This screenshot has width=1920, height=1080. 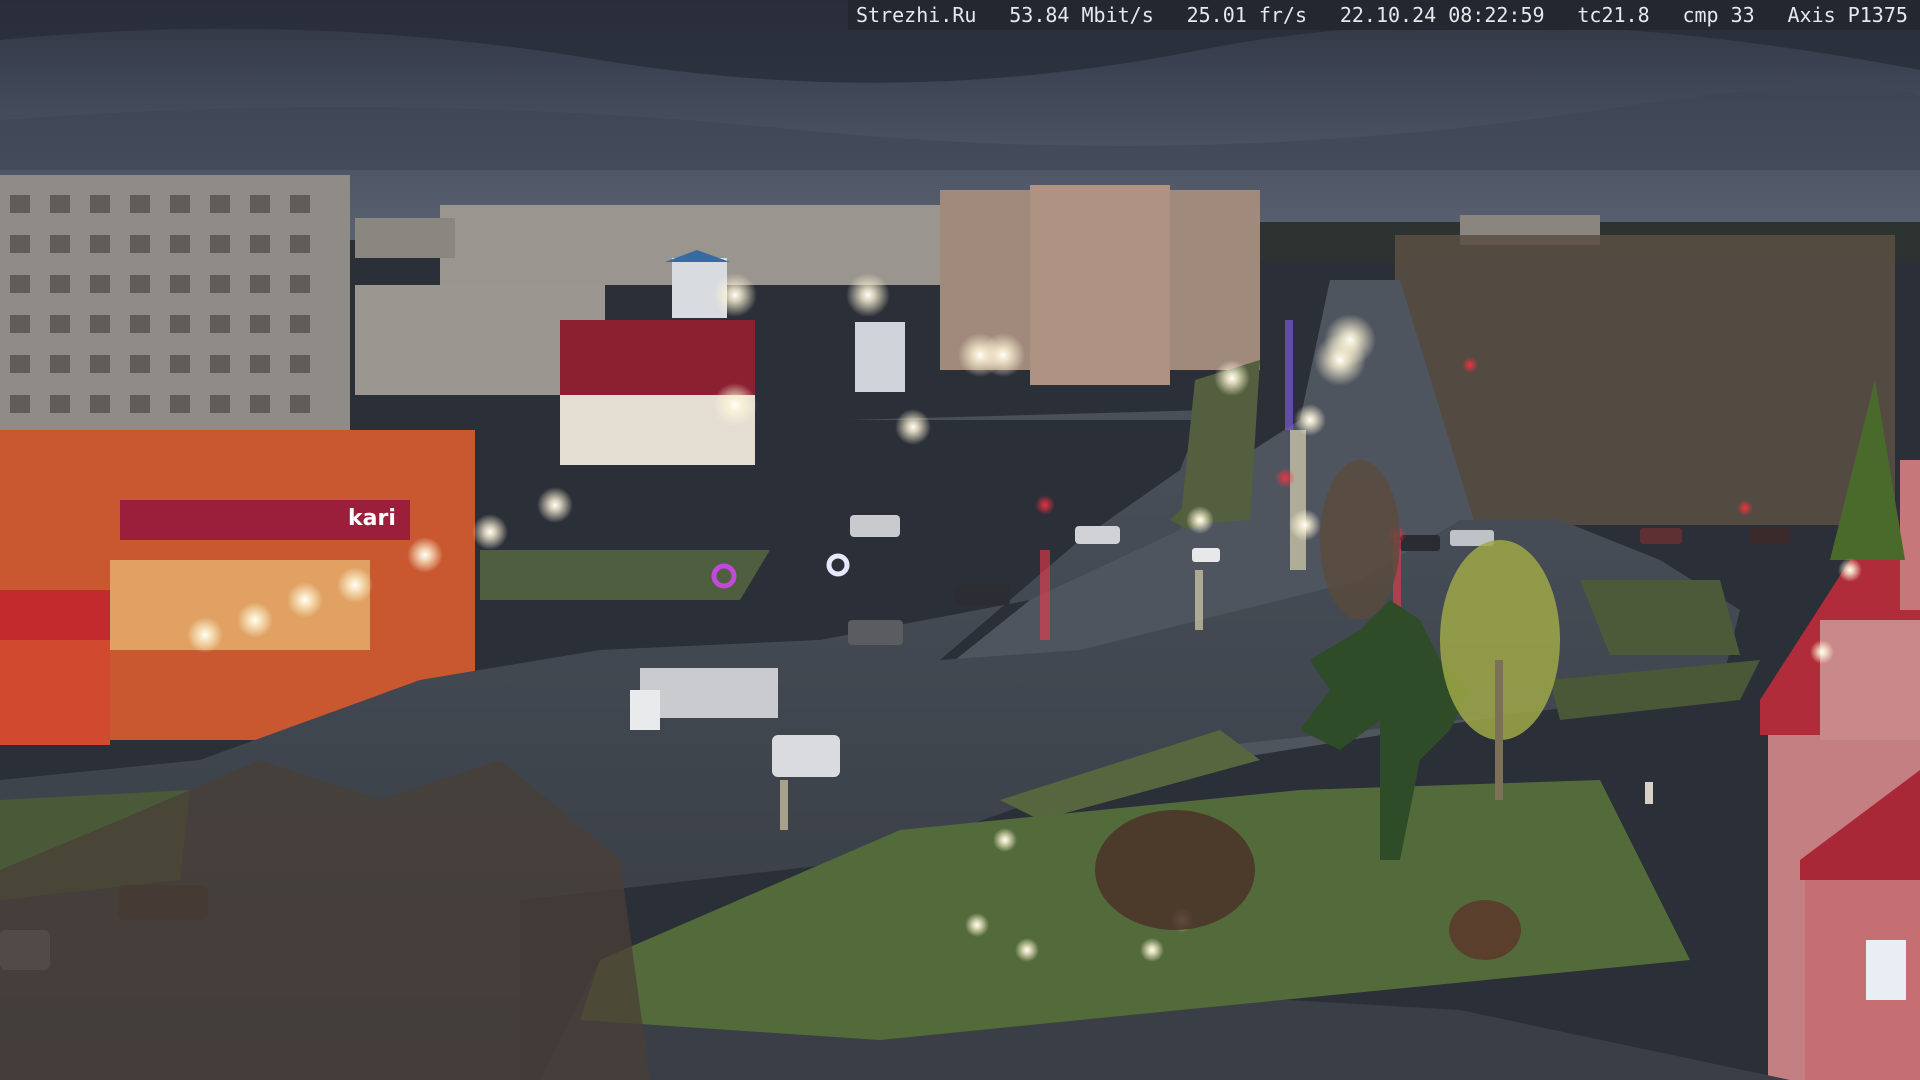 What do you see at coordinates (838, 565) in the screenshot?
I see `white-ring-decoration` at bounding box center [838, 565].